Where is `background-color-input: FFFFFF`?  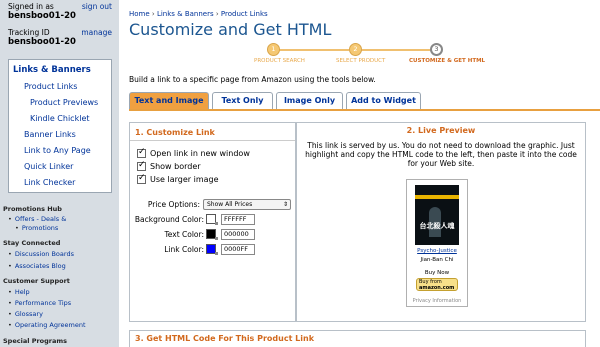
background-color-input: FFFFFF is located at coordinates (238, 219).